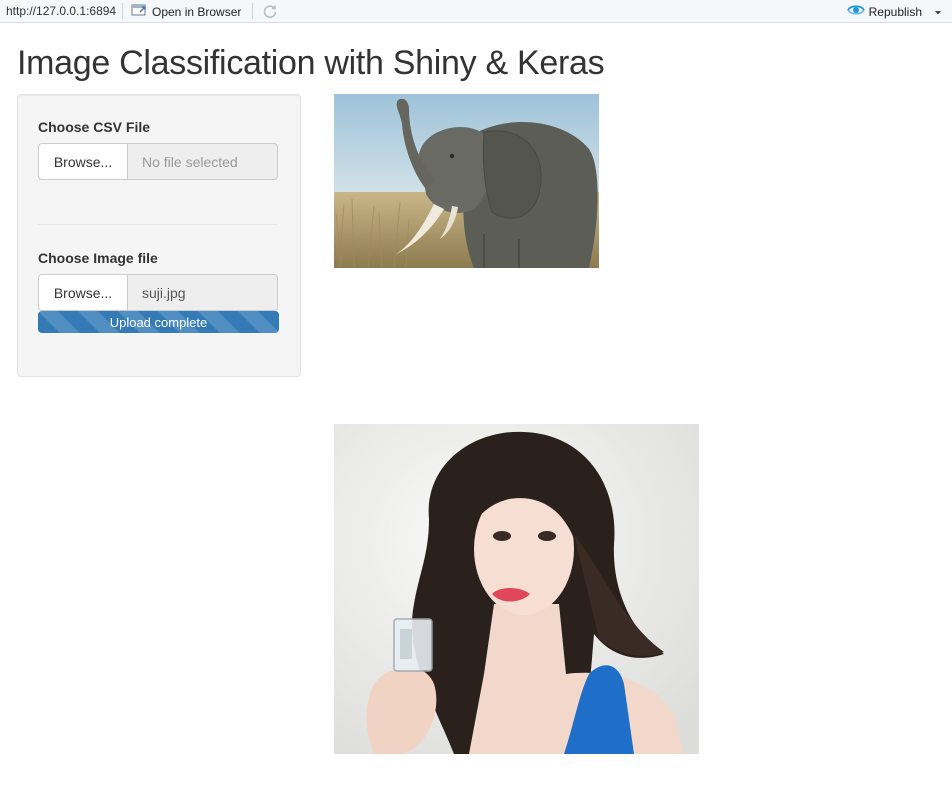 The height and width of the screenshot is (793, 952). I want to click on divider, so click(158, 224).